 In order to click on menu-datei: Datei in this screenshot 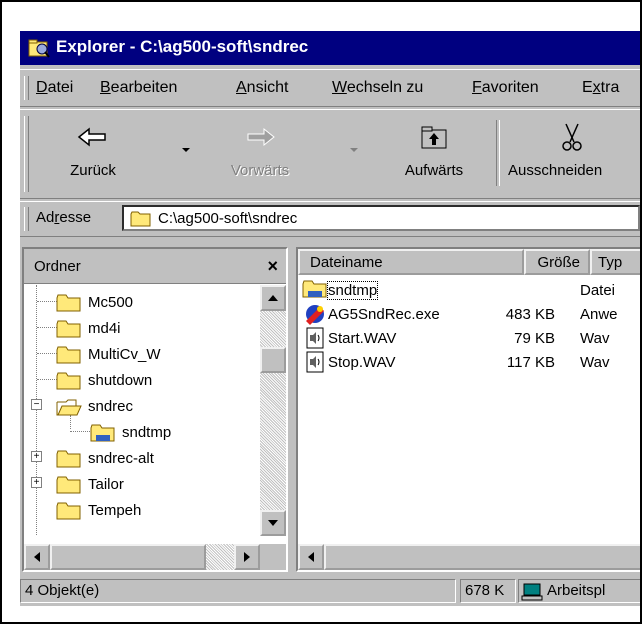, I will do `click(54, 88)`.